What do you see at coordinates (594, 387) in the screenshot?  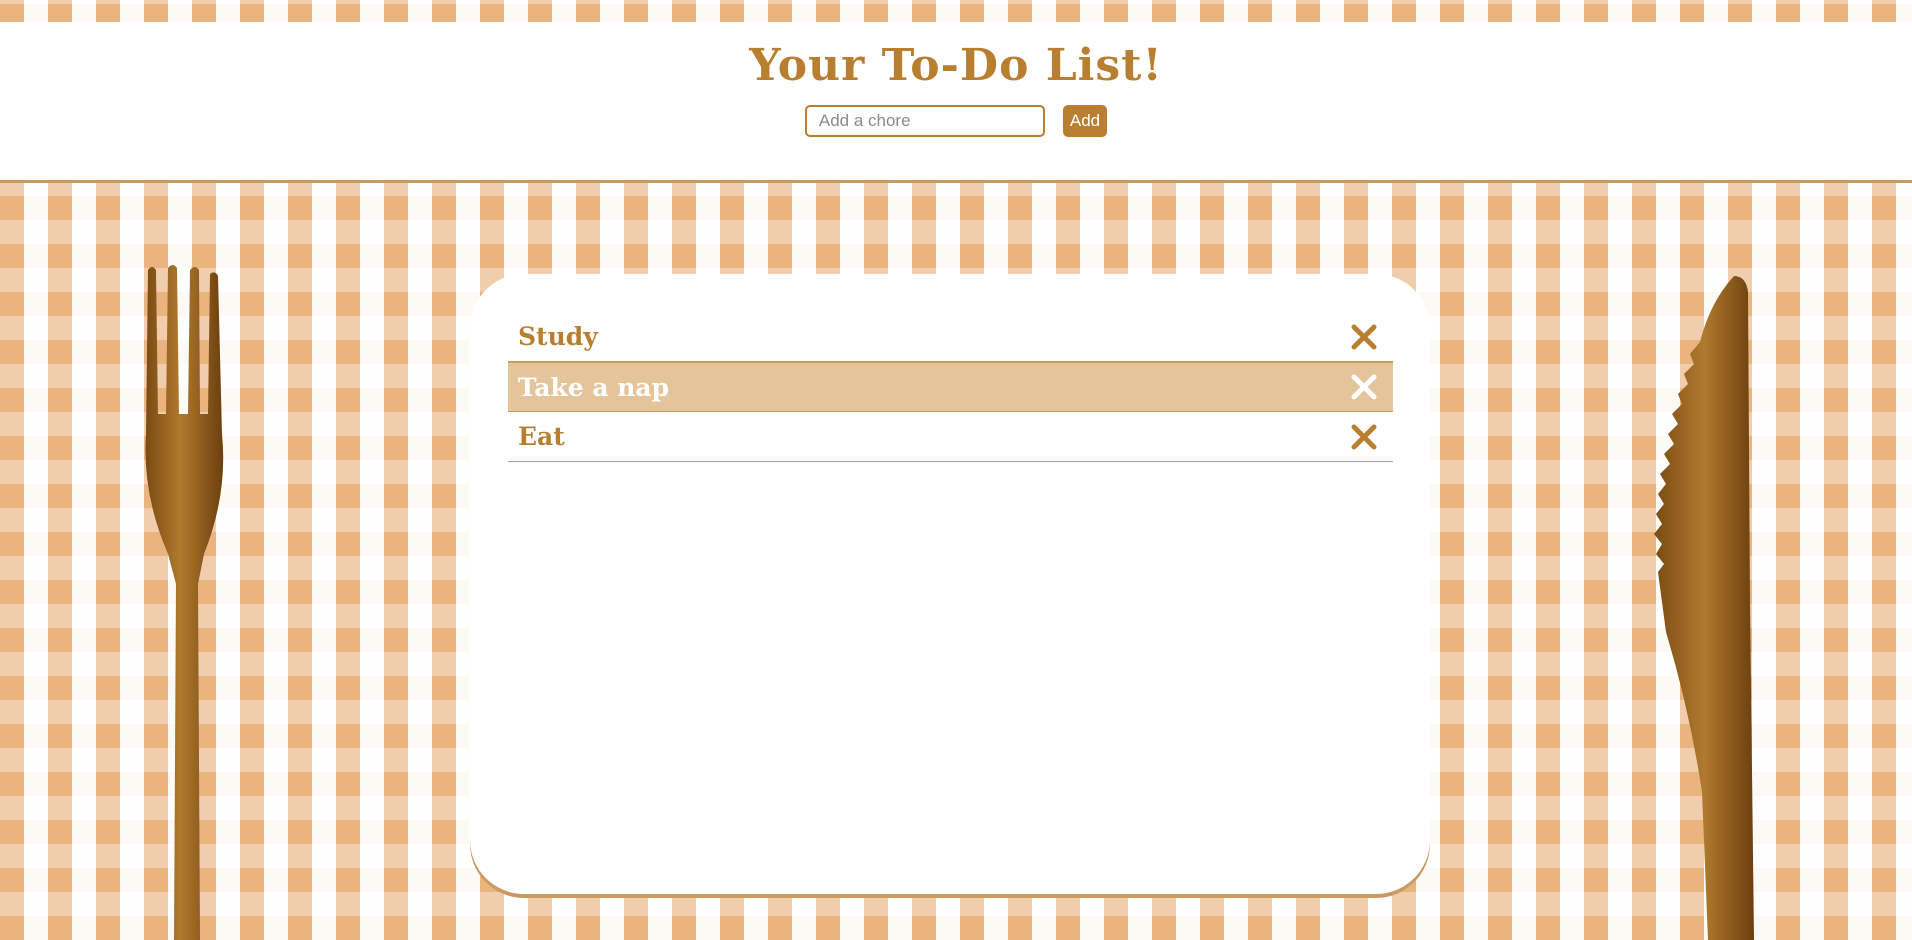 I see `todo-item-label: Take a nap` at bounding box center [594, 387].